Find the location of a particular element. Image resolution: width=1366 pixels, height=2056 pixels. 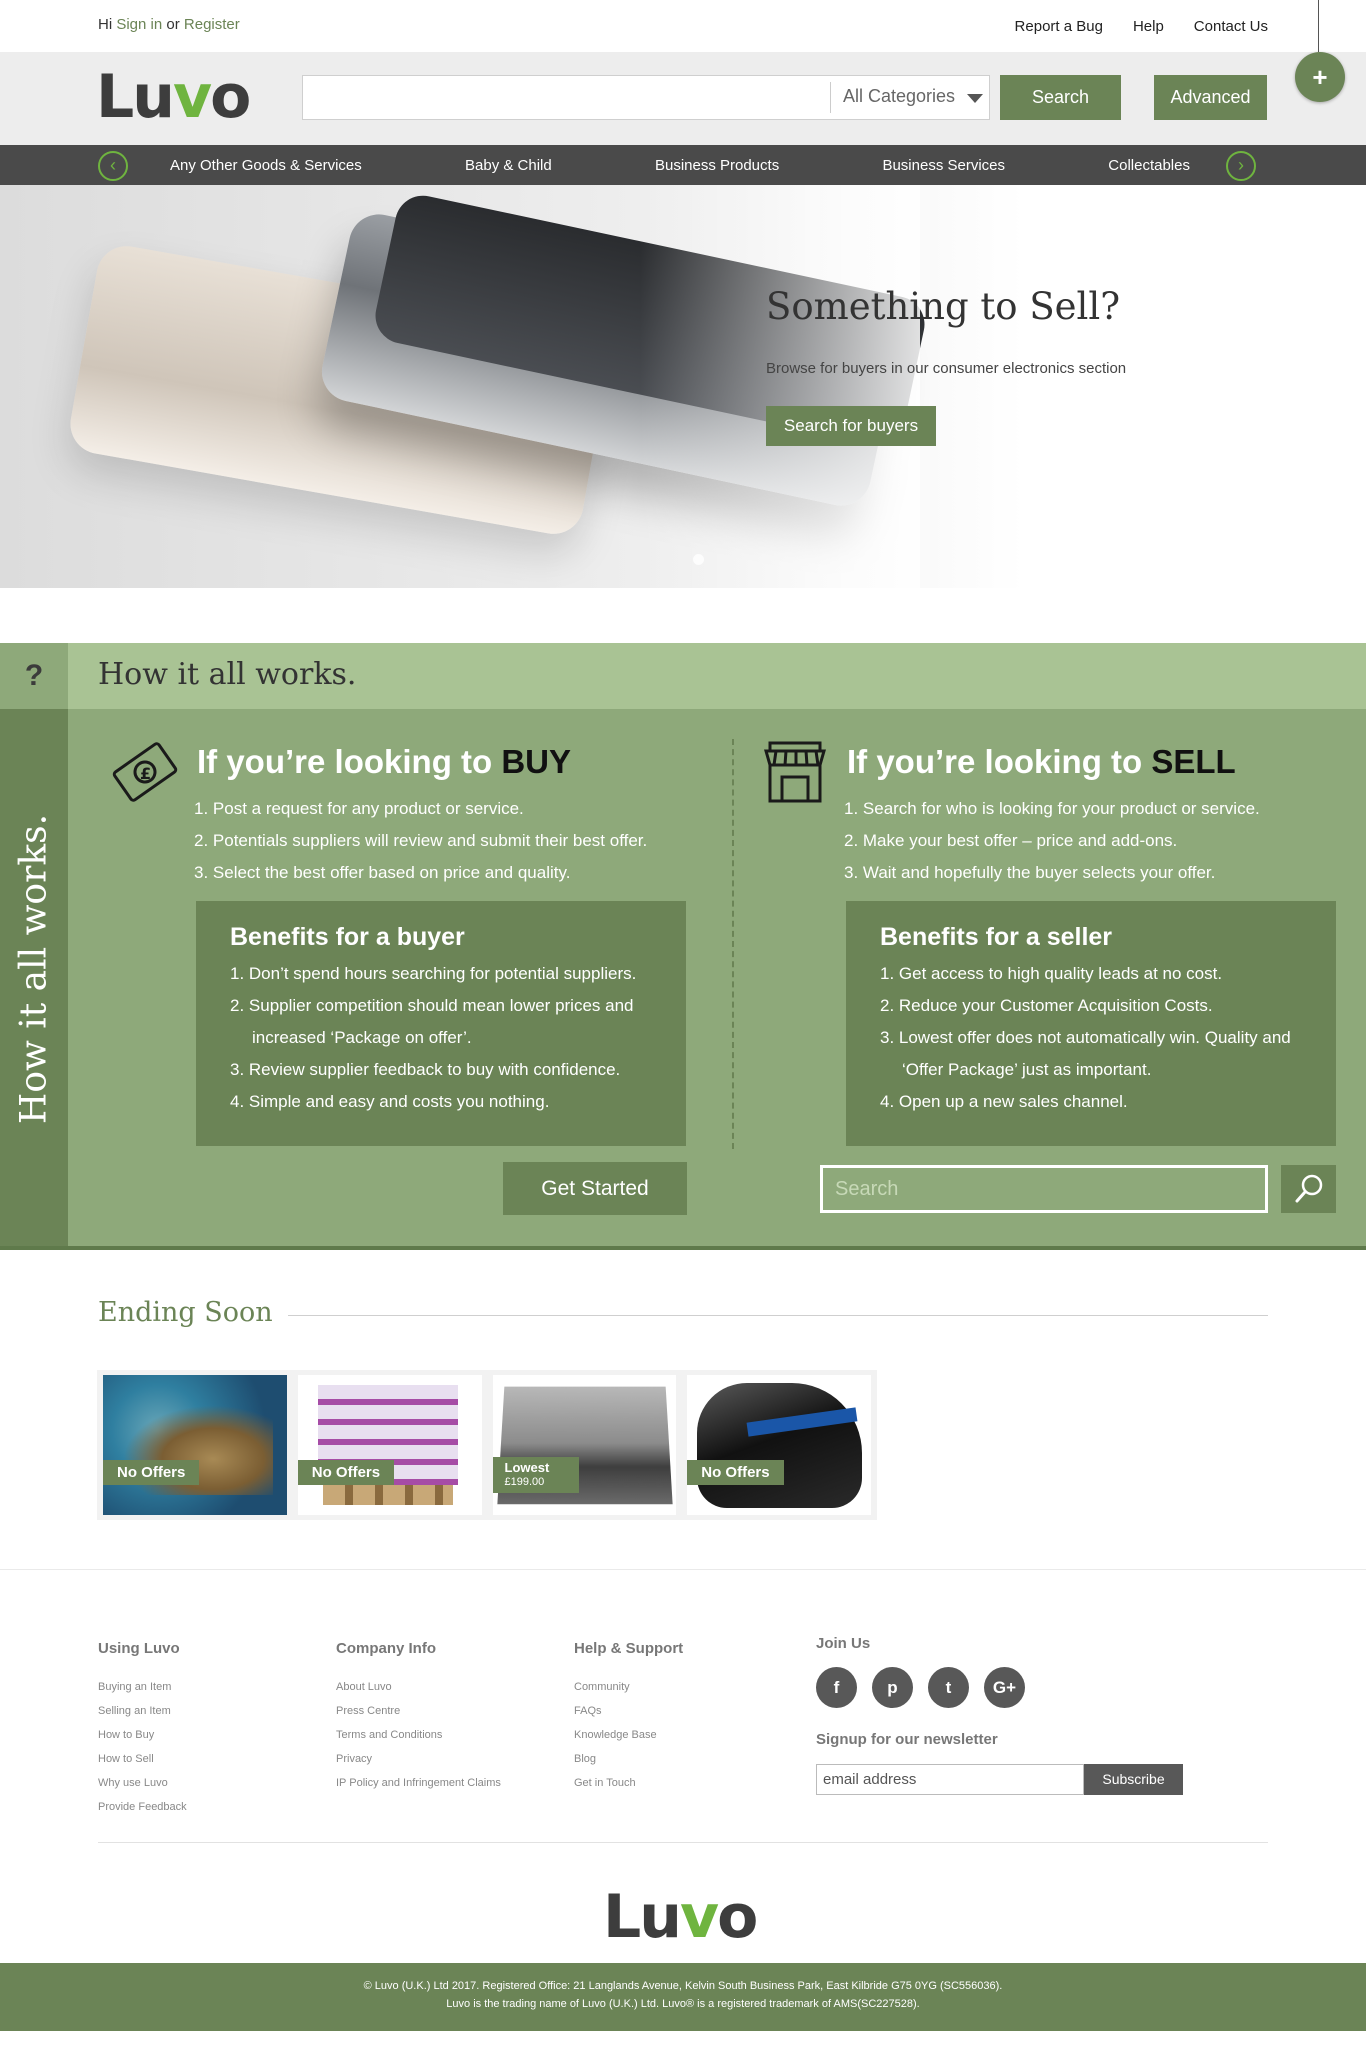

buyer-search-input is located at coordinates (1044, 1189).